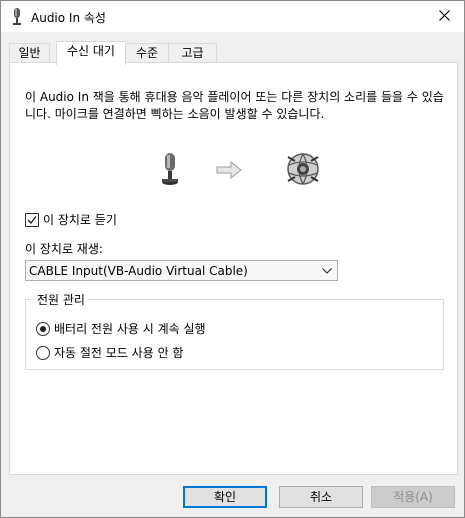 The height and width of the screenshot is (518, 465). What do you see at coordinates (64, 249) in the screenshot?
I see `playback-label: 이 장치로 재생:` at bounding box center [64, 249].